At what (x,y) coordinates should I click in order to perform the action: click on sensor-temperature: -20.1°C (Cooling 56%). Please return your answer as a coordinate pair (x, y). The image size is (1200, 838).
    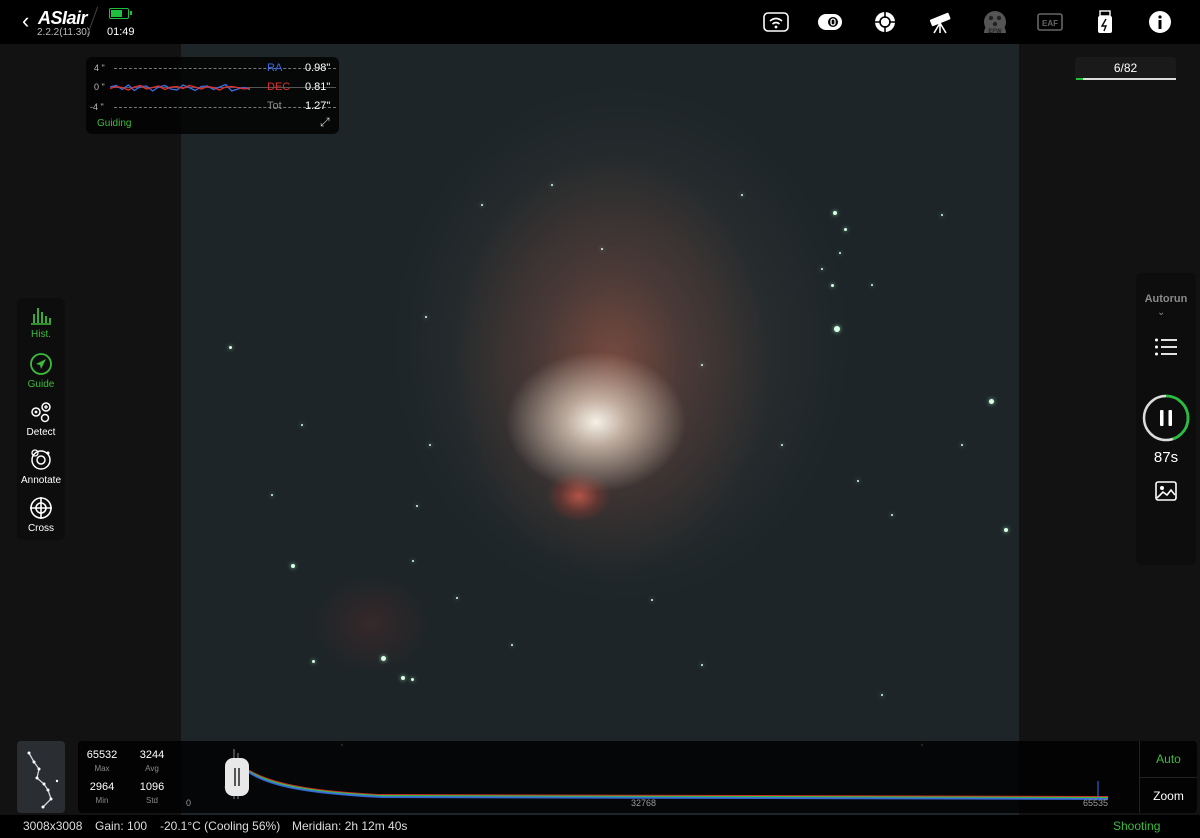
    Looking at the image, I should click on (220, 826).